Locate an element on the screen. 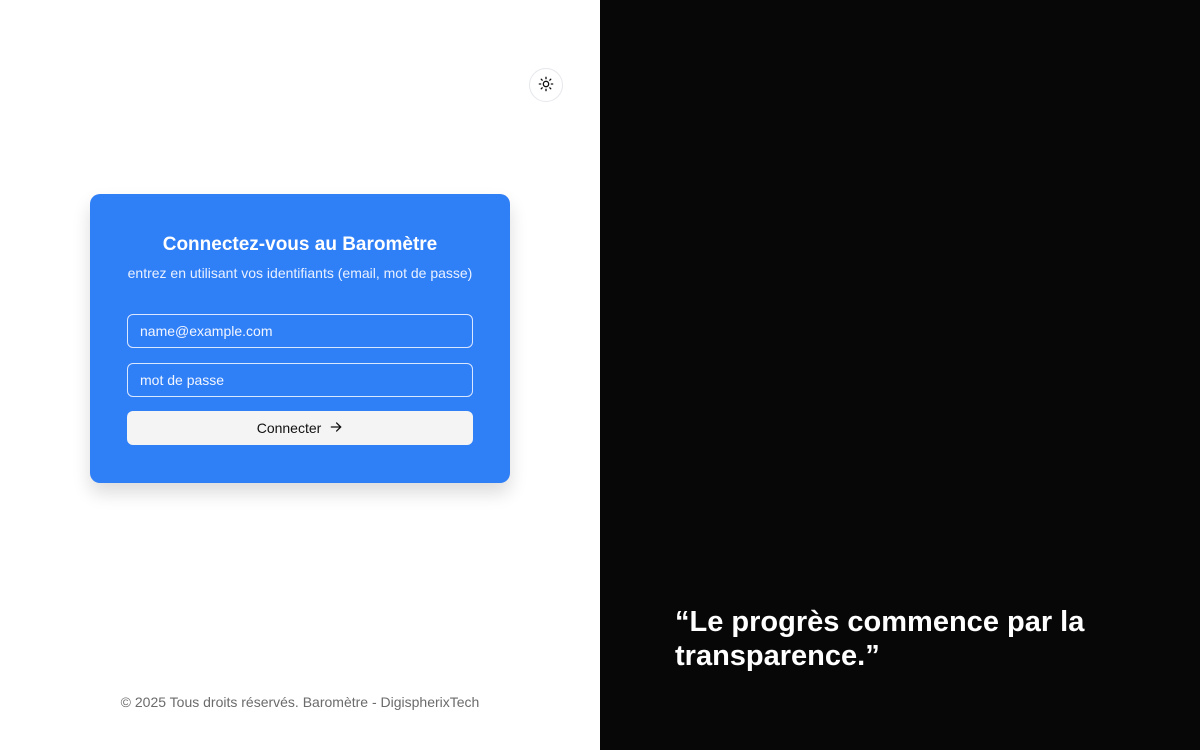 The width and height of the screenshot is (1200, 750). password-field is located at coordinates (300, 380).